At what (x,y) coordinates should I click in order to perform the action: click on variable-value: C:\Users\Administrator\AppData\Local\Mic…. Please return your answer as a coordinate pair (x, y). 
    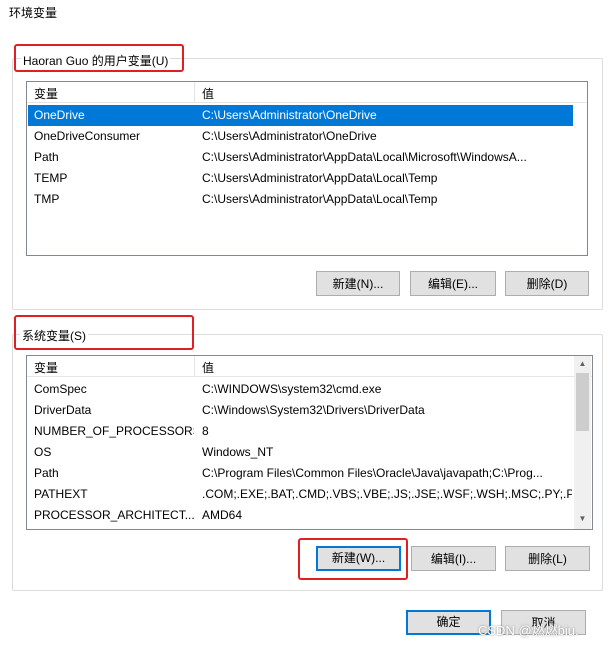
    Looking at the image, I should click on (364, 157).